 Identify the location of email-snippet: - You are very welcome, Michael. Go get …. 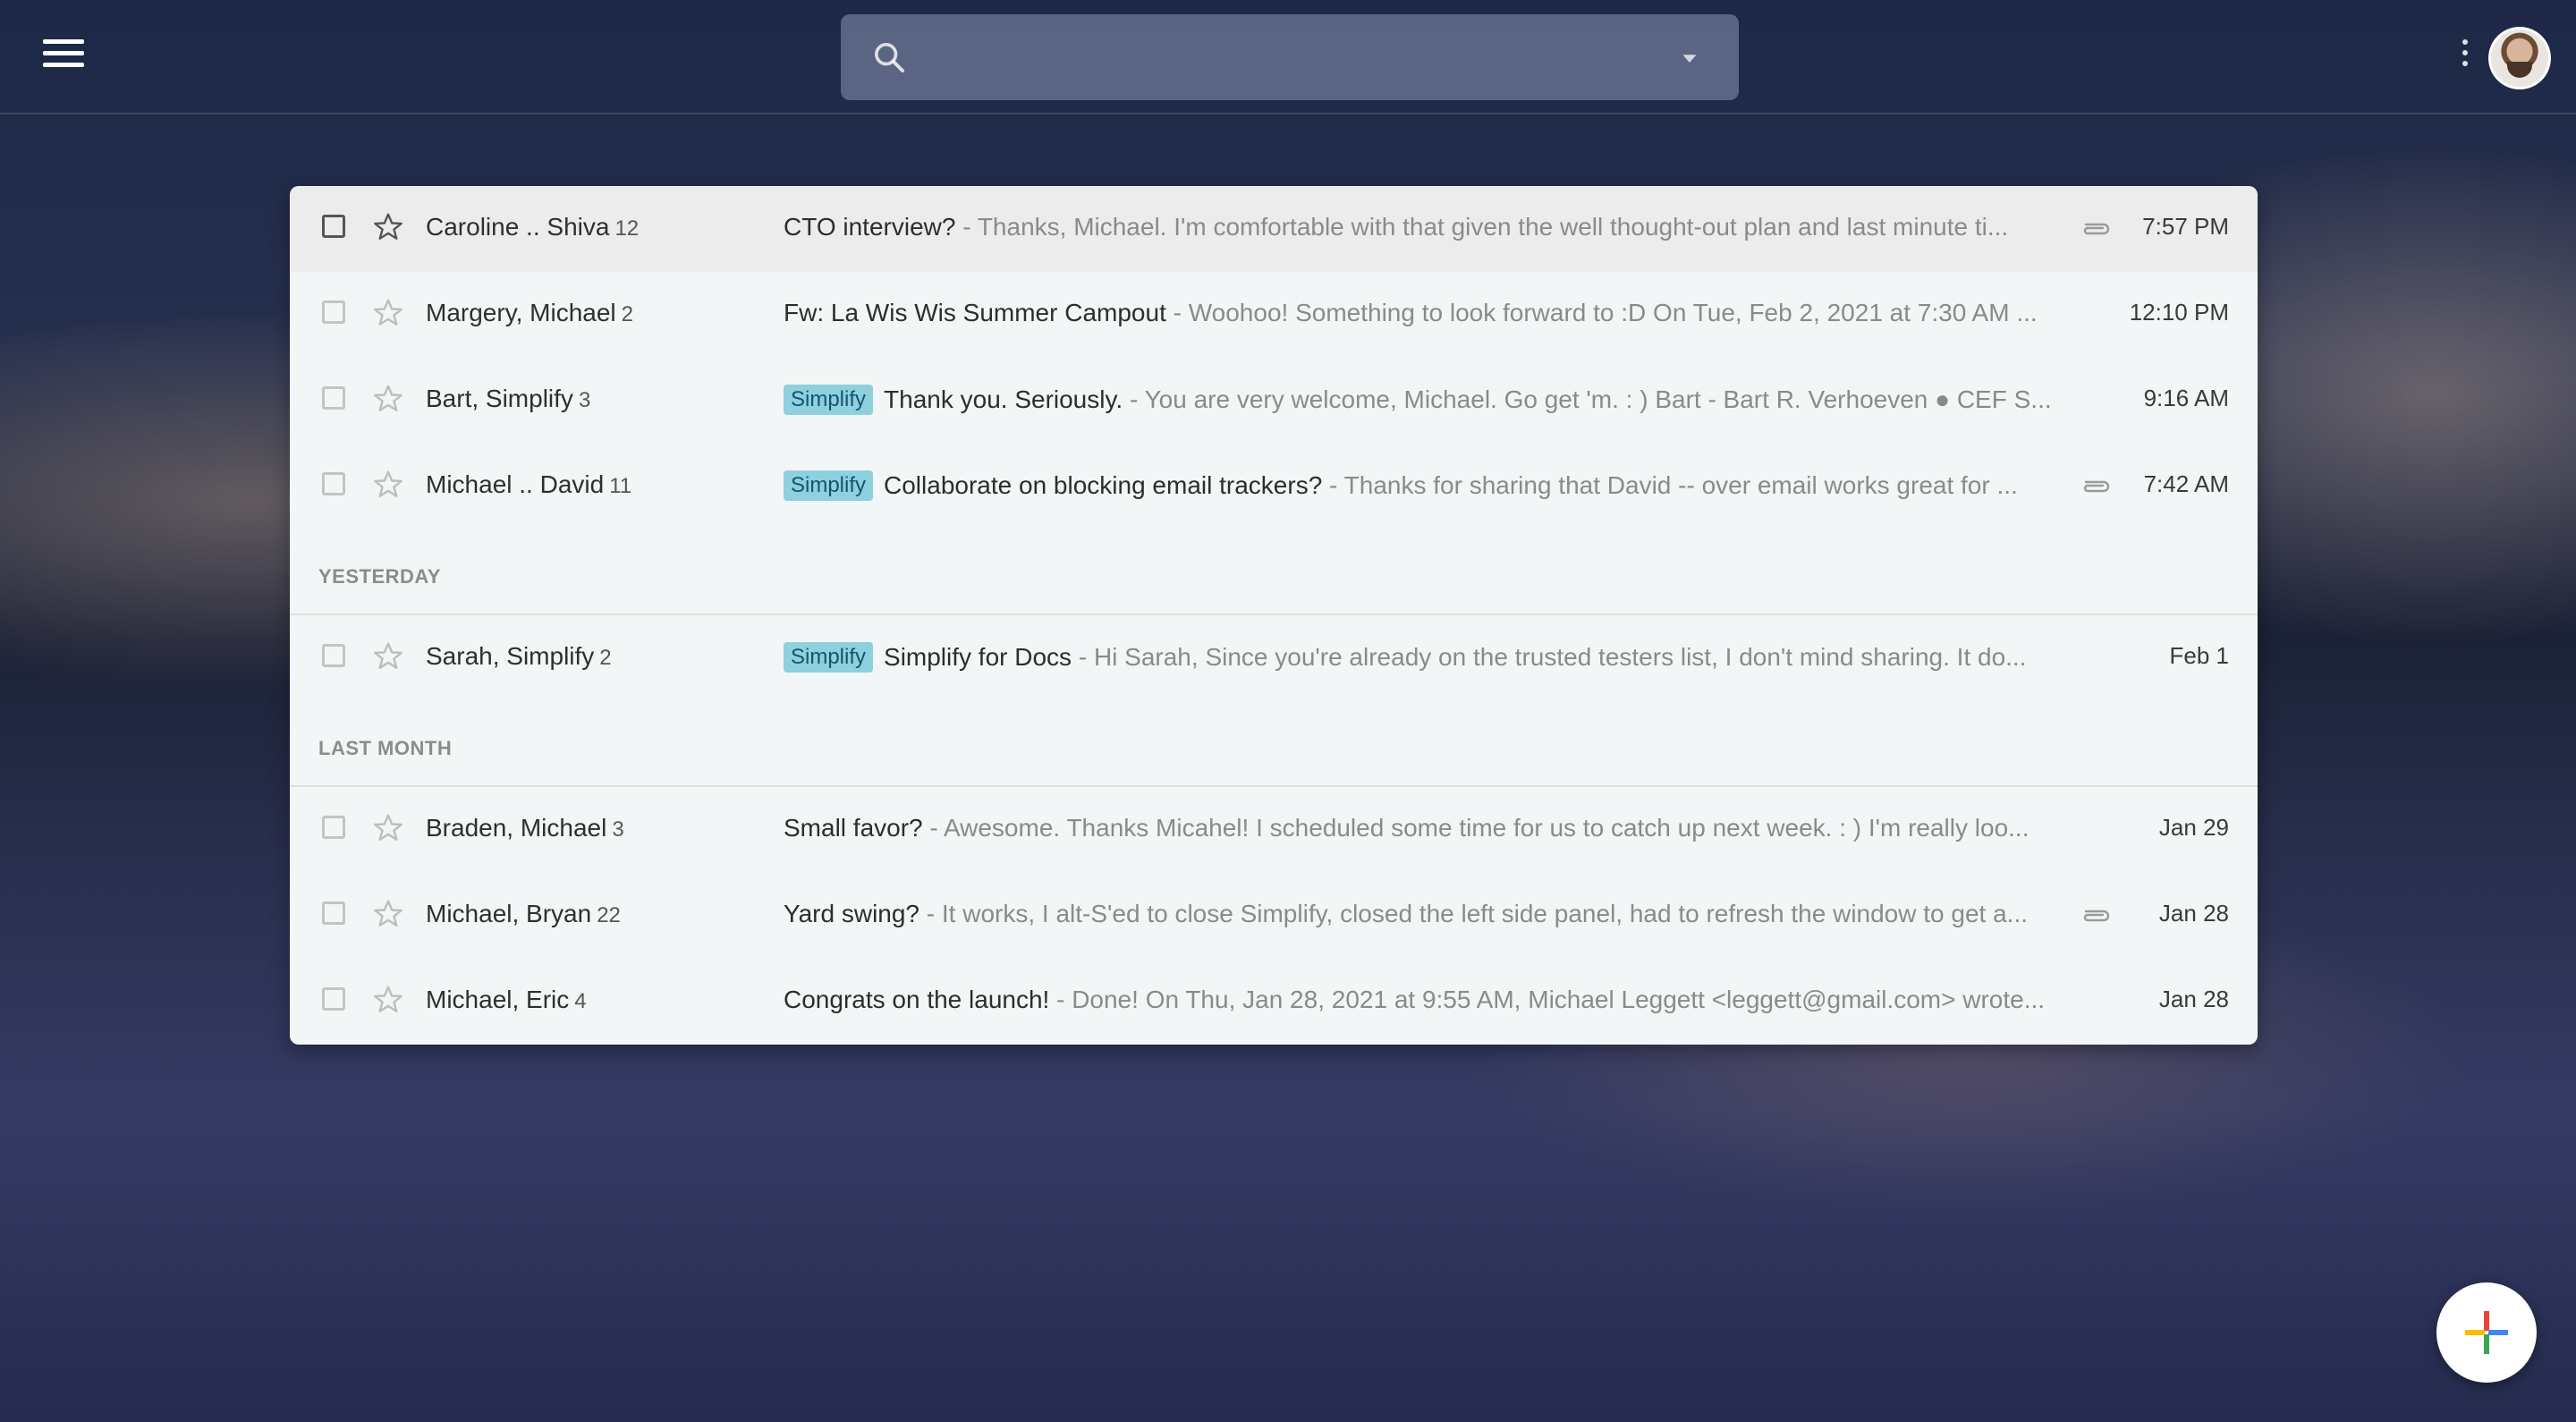
(1587, 399).